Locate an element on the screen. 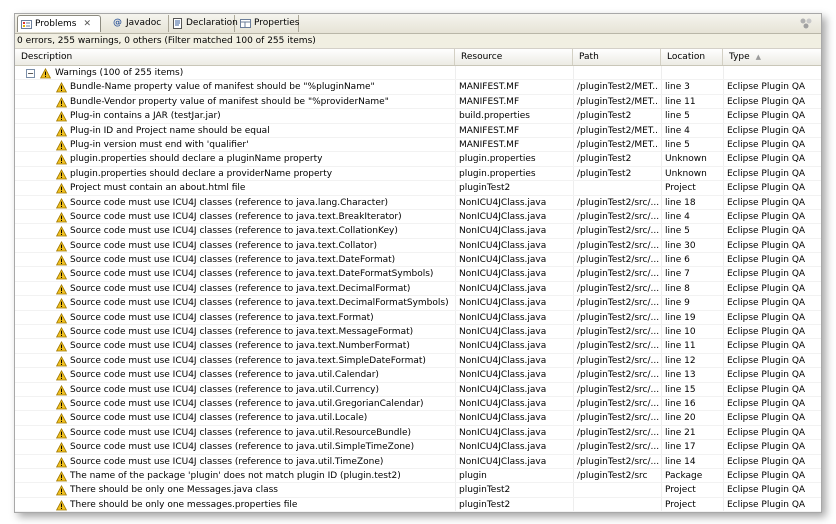 This screenshot has height=524, width=836. tab-declaration: Declaration is located at coordinates (203, 23).